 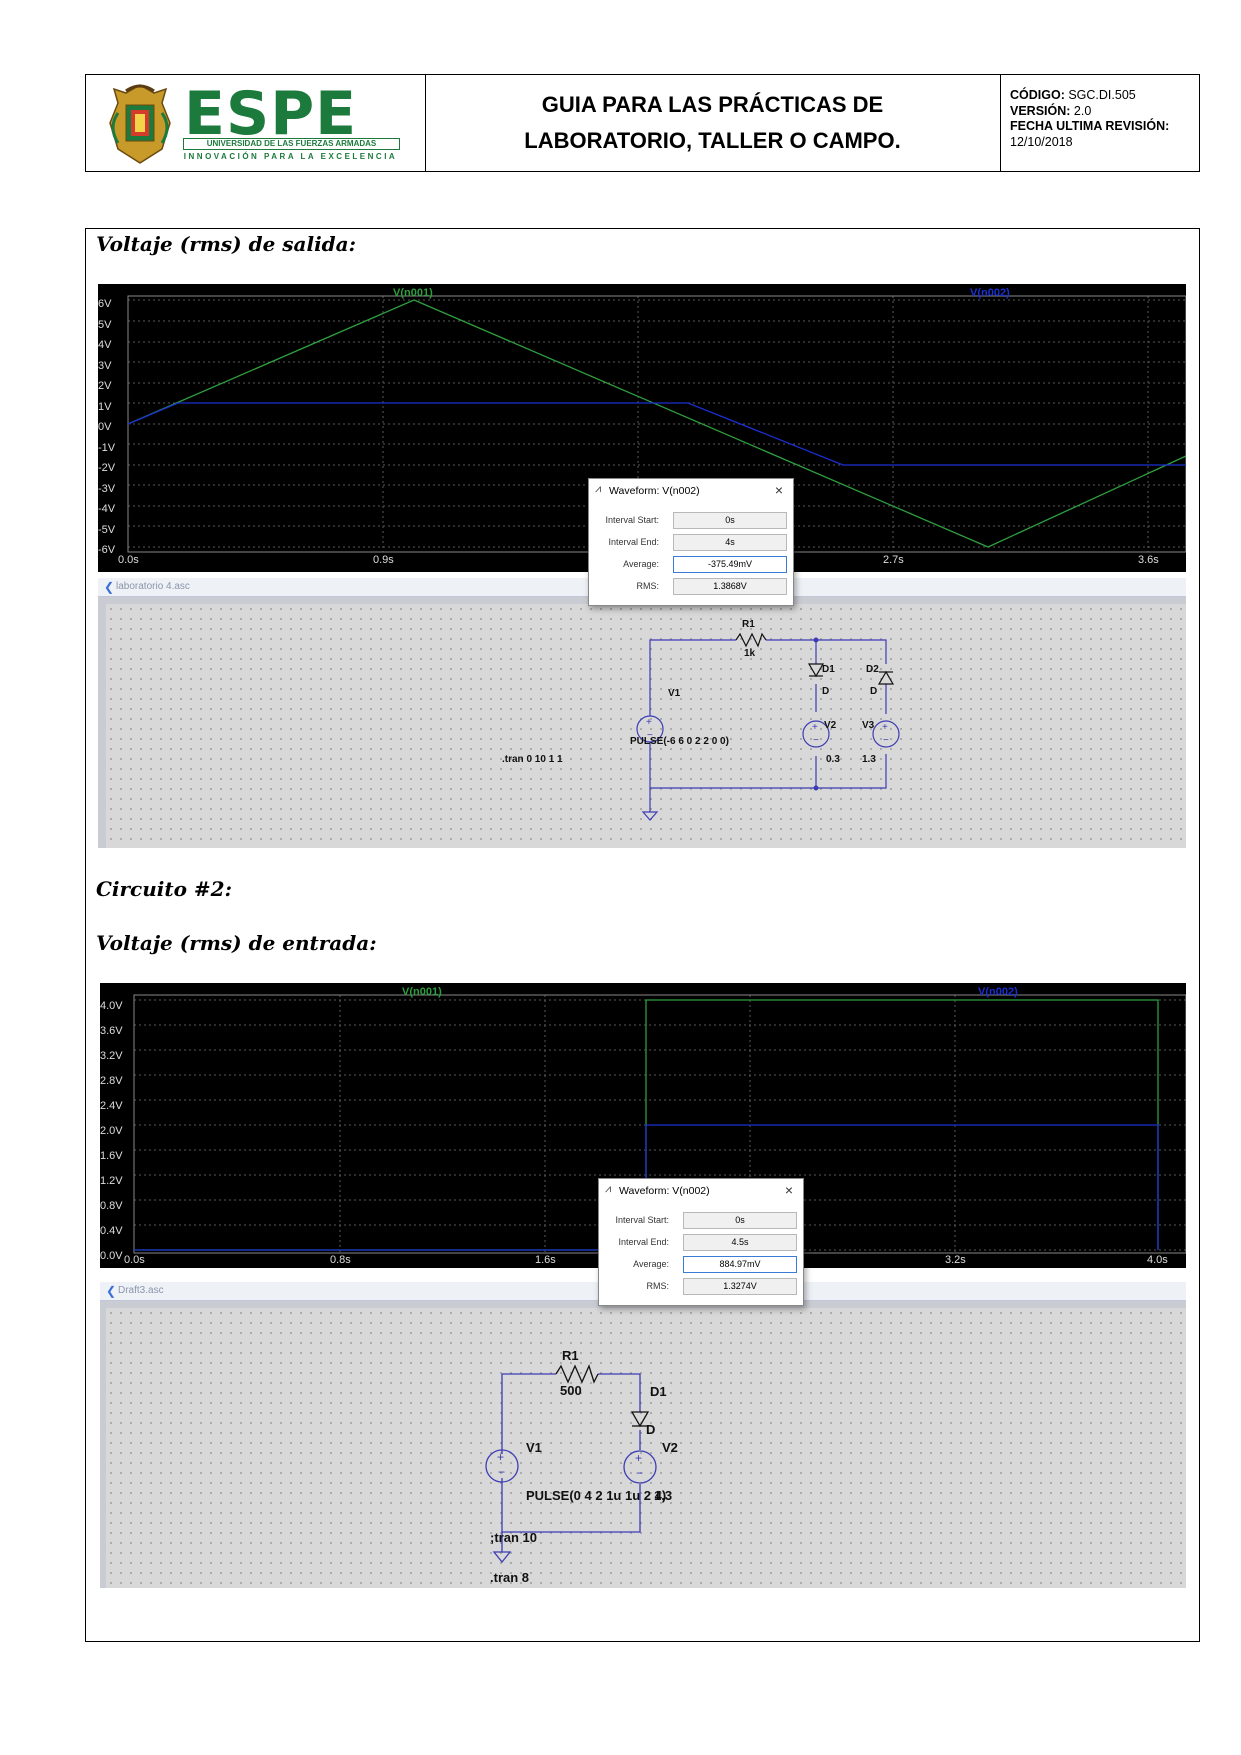 What do you see at coordinates (740, 1242) in the screenshot?
I see `interval-end-field: 4.5s` at bounding box center [740, 1242].